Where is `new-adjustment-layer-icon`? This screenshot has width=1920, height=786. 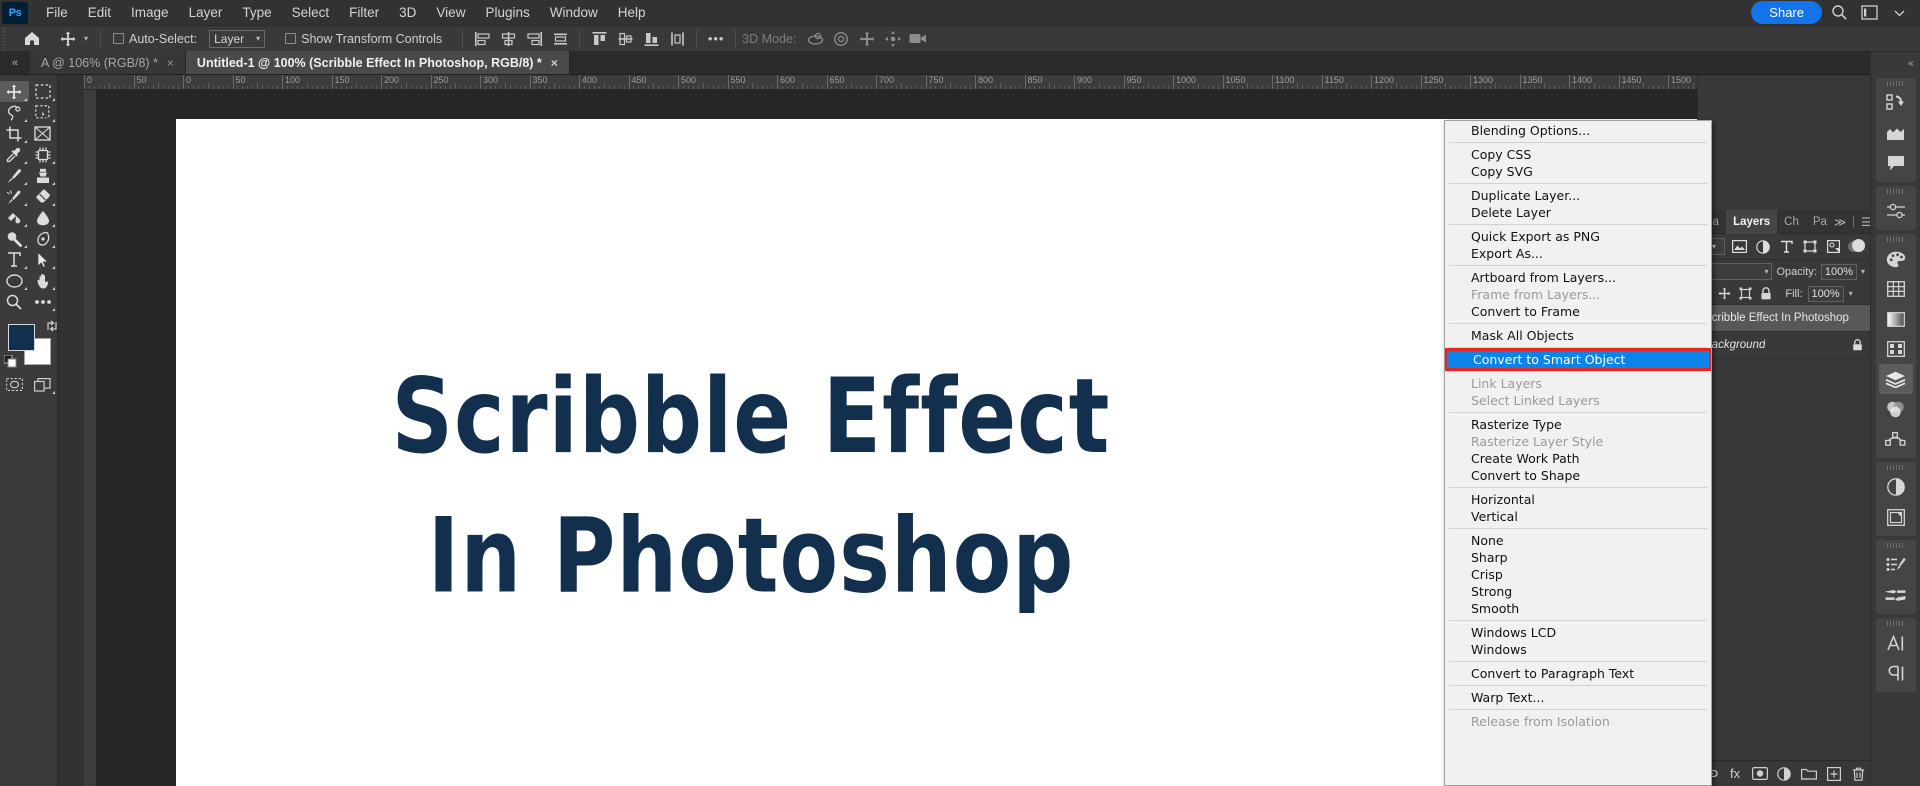
new-adjustment-layer-icon is located at coordinates (1784, 774).